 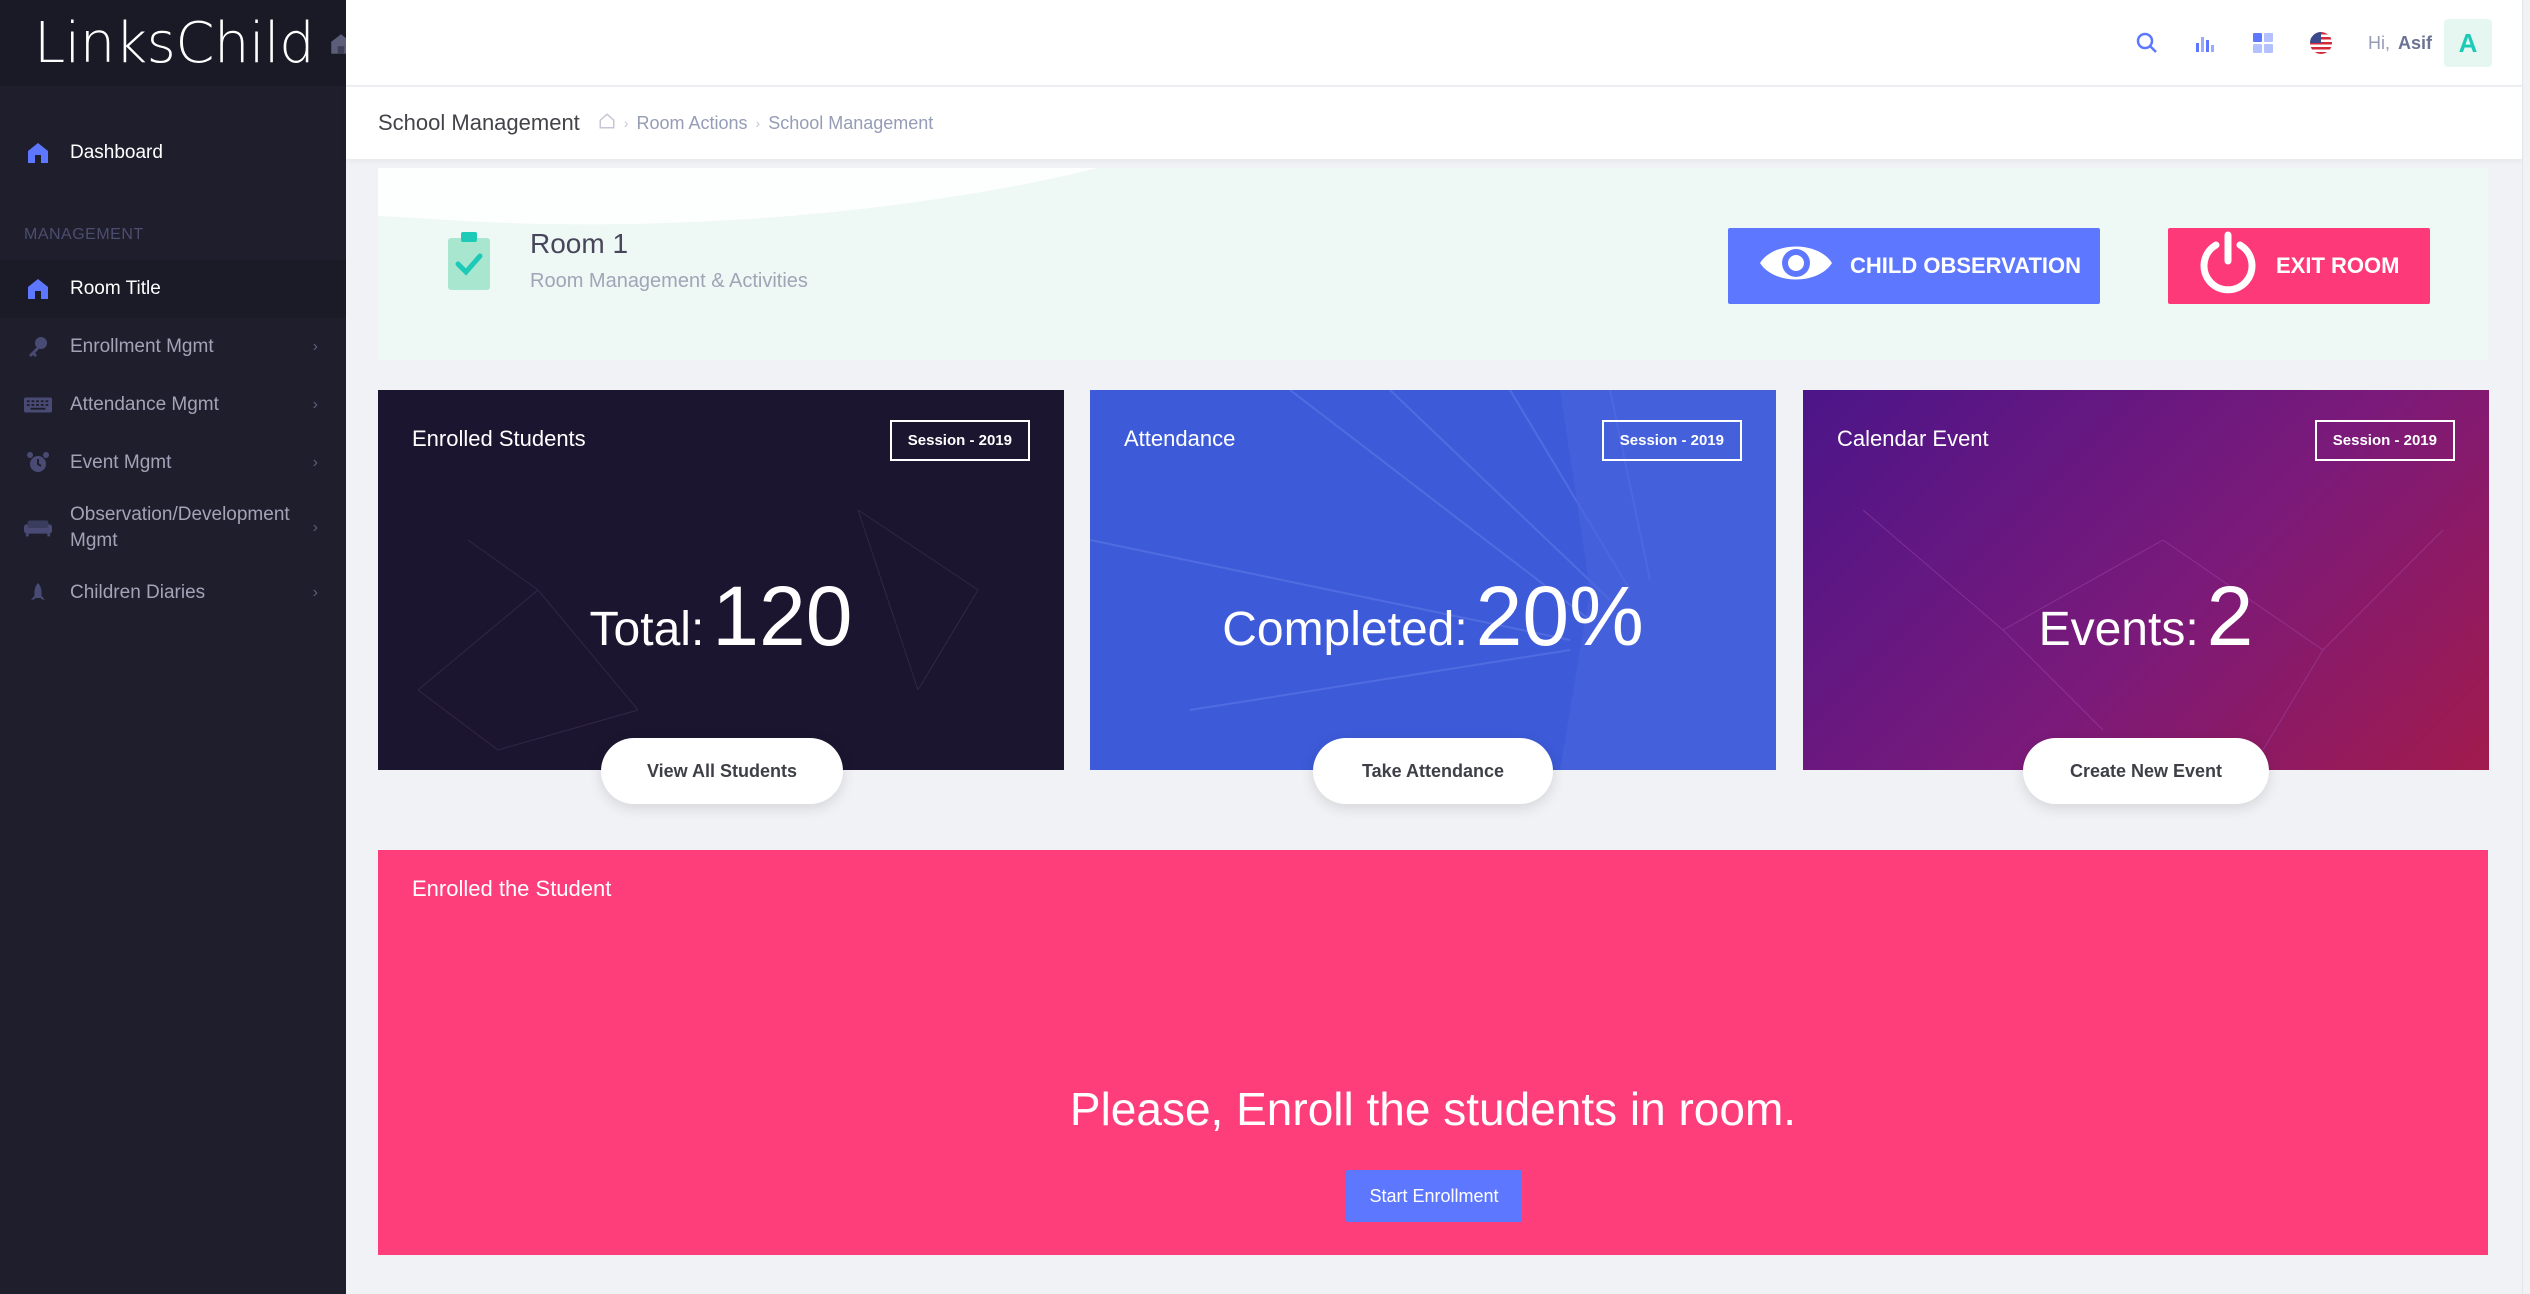 What do you see at coordinates (765, 123) in the screenshot?
I see `breadcrumb: › Room Actions › School Management` at bounding box center [765, 123].